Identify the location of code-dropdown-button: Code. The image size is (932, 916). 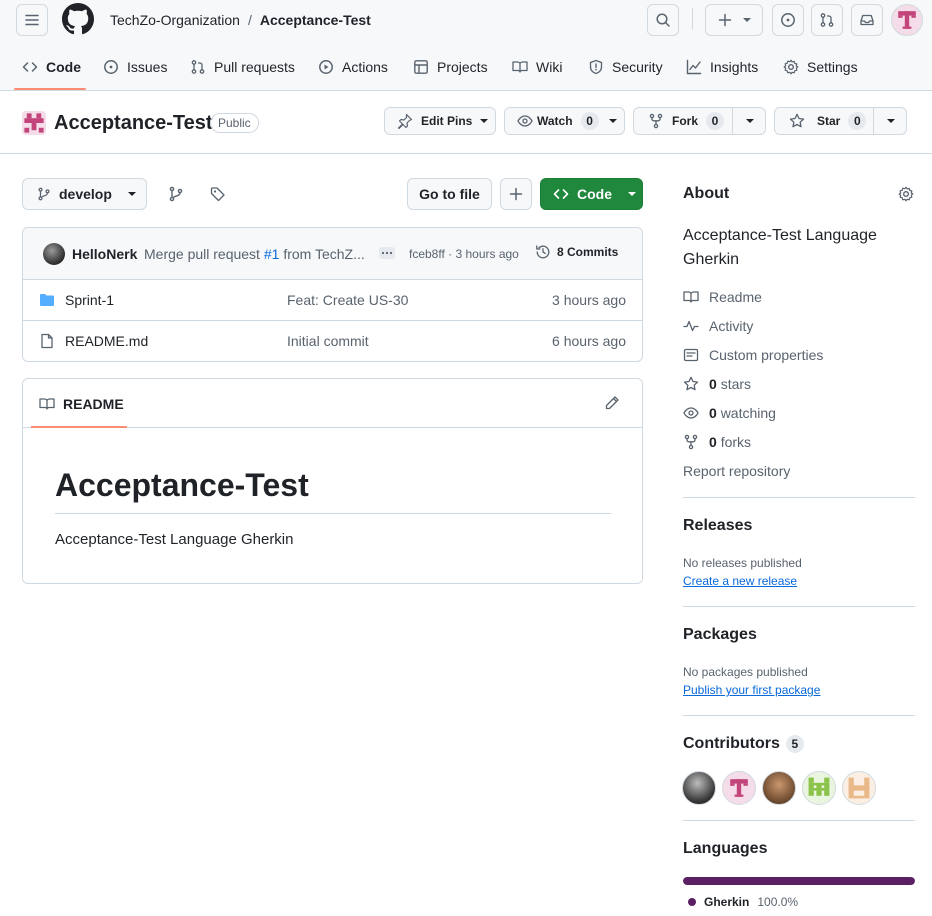
(591, 194).